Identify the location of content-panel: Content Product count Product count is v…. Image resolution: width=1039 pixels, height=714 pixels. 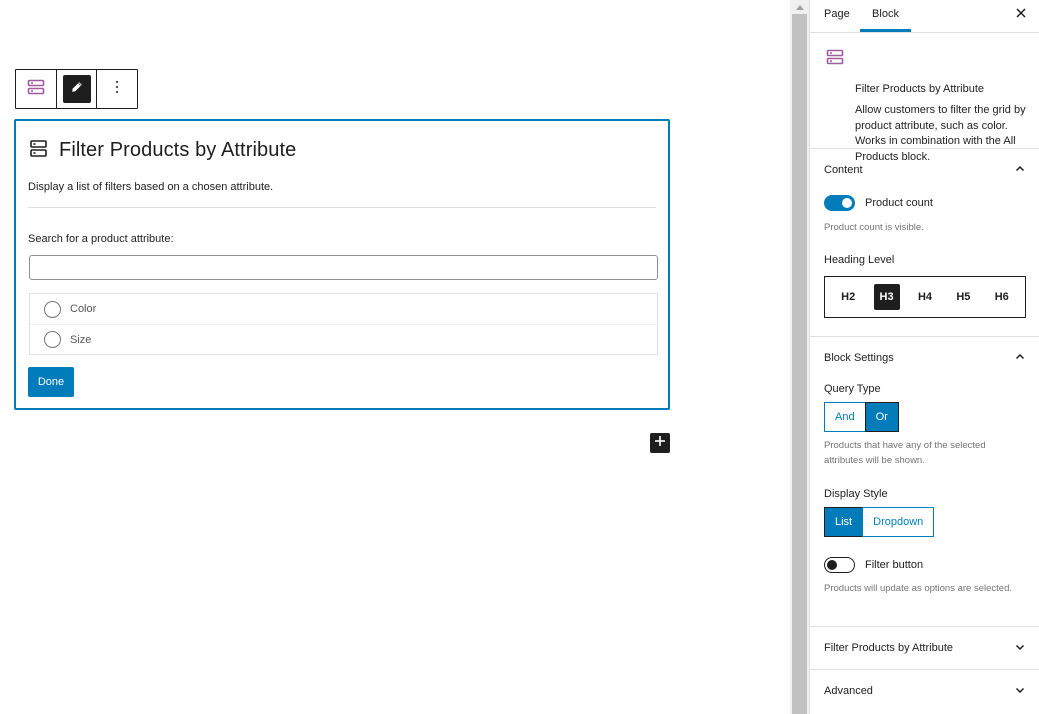
(924, 243).